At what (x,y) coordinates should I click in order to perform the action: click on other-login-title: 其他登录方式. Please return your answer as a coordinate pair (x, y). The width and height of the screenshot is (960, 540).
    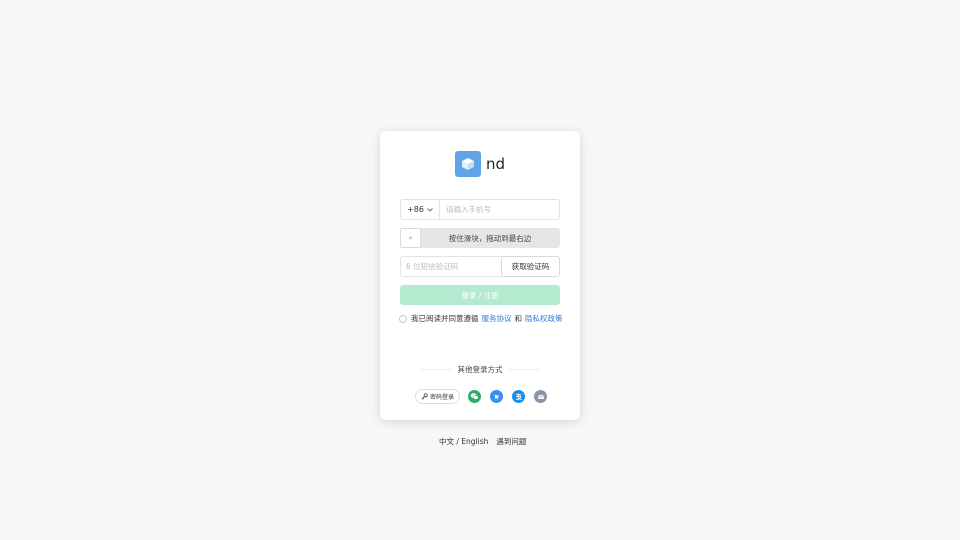
    Looking at the image, I should click on (480, 369).